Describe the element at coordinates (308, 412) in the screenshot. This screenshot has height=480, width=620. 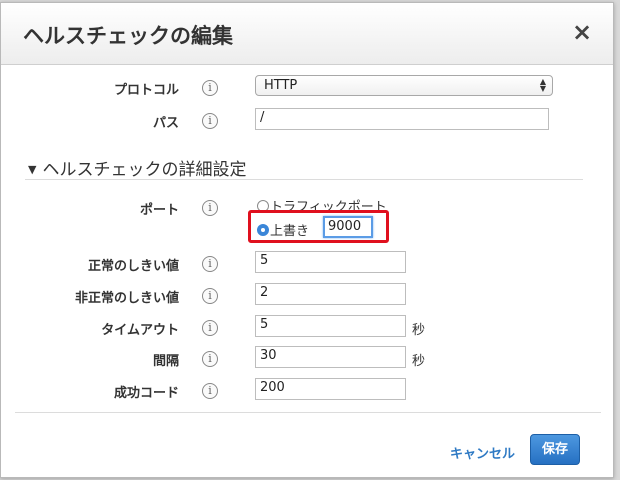
I see `footer-divider` at that location.